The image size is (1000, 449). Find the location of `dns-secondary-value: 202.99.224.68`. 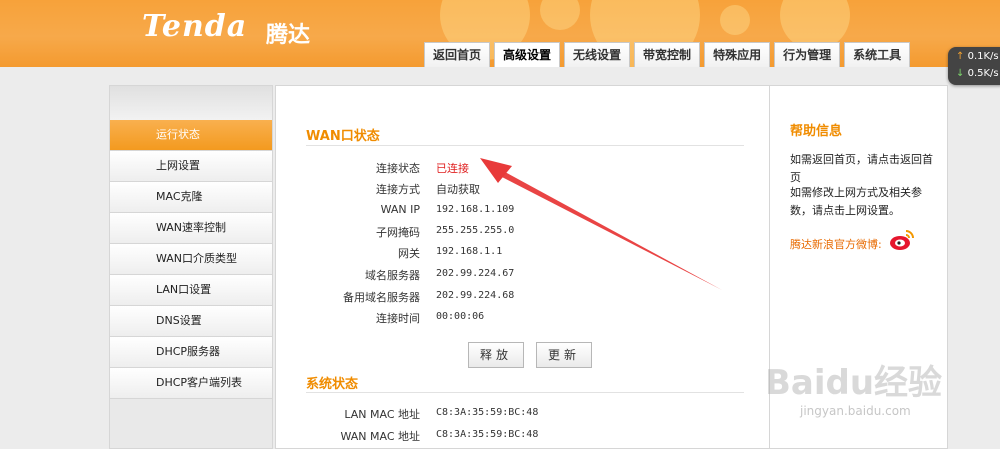

dns-secondary-value: 202.99.224.68 is located at coordinates (475, 295).